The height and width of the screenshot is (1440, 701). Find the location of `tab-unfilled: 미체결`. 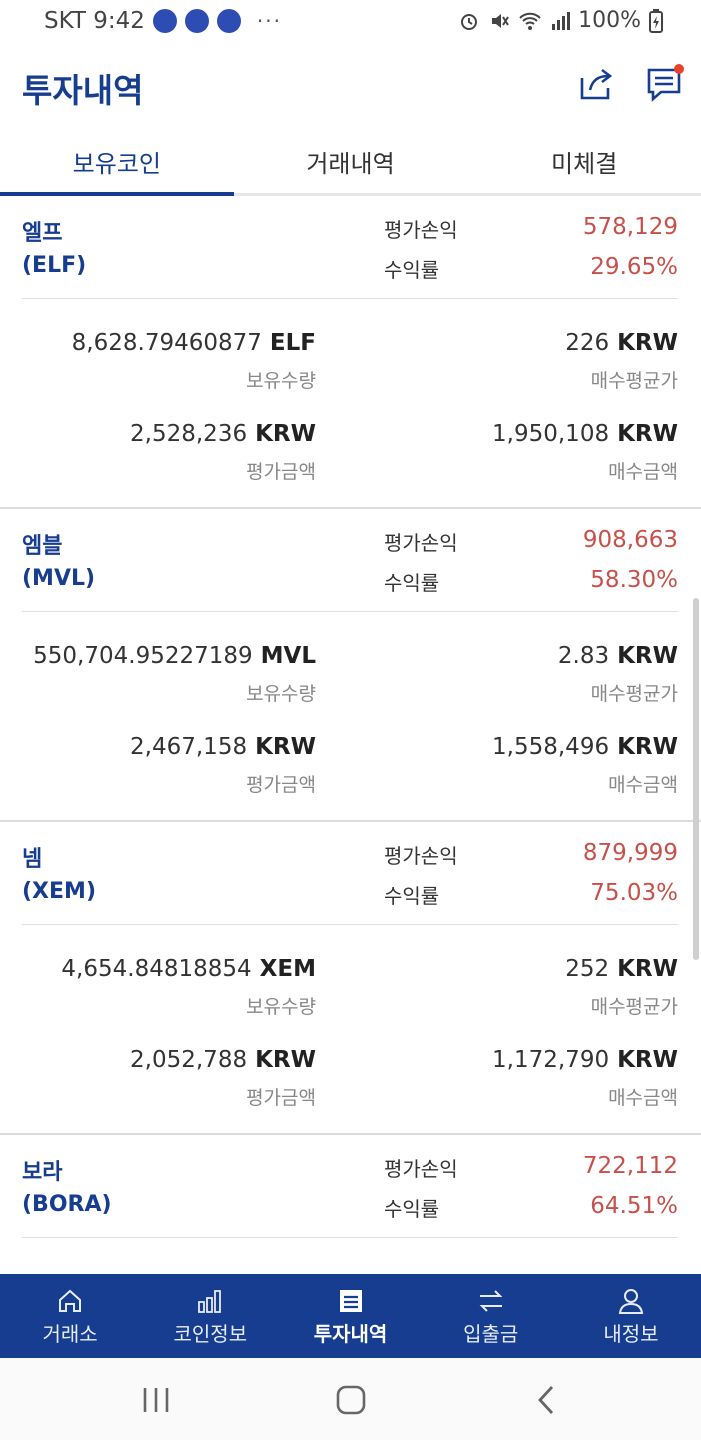

tab-unfilled: 미체결 is located at coordinates (584, 158).